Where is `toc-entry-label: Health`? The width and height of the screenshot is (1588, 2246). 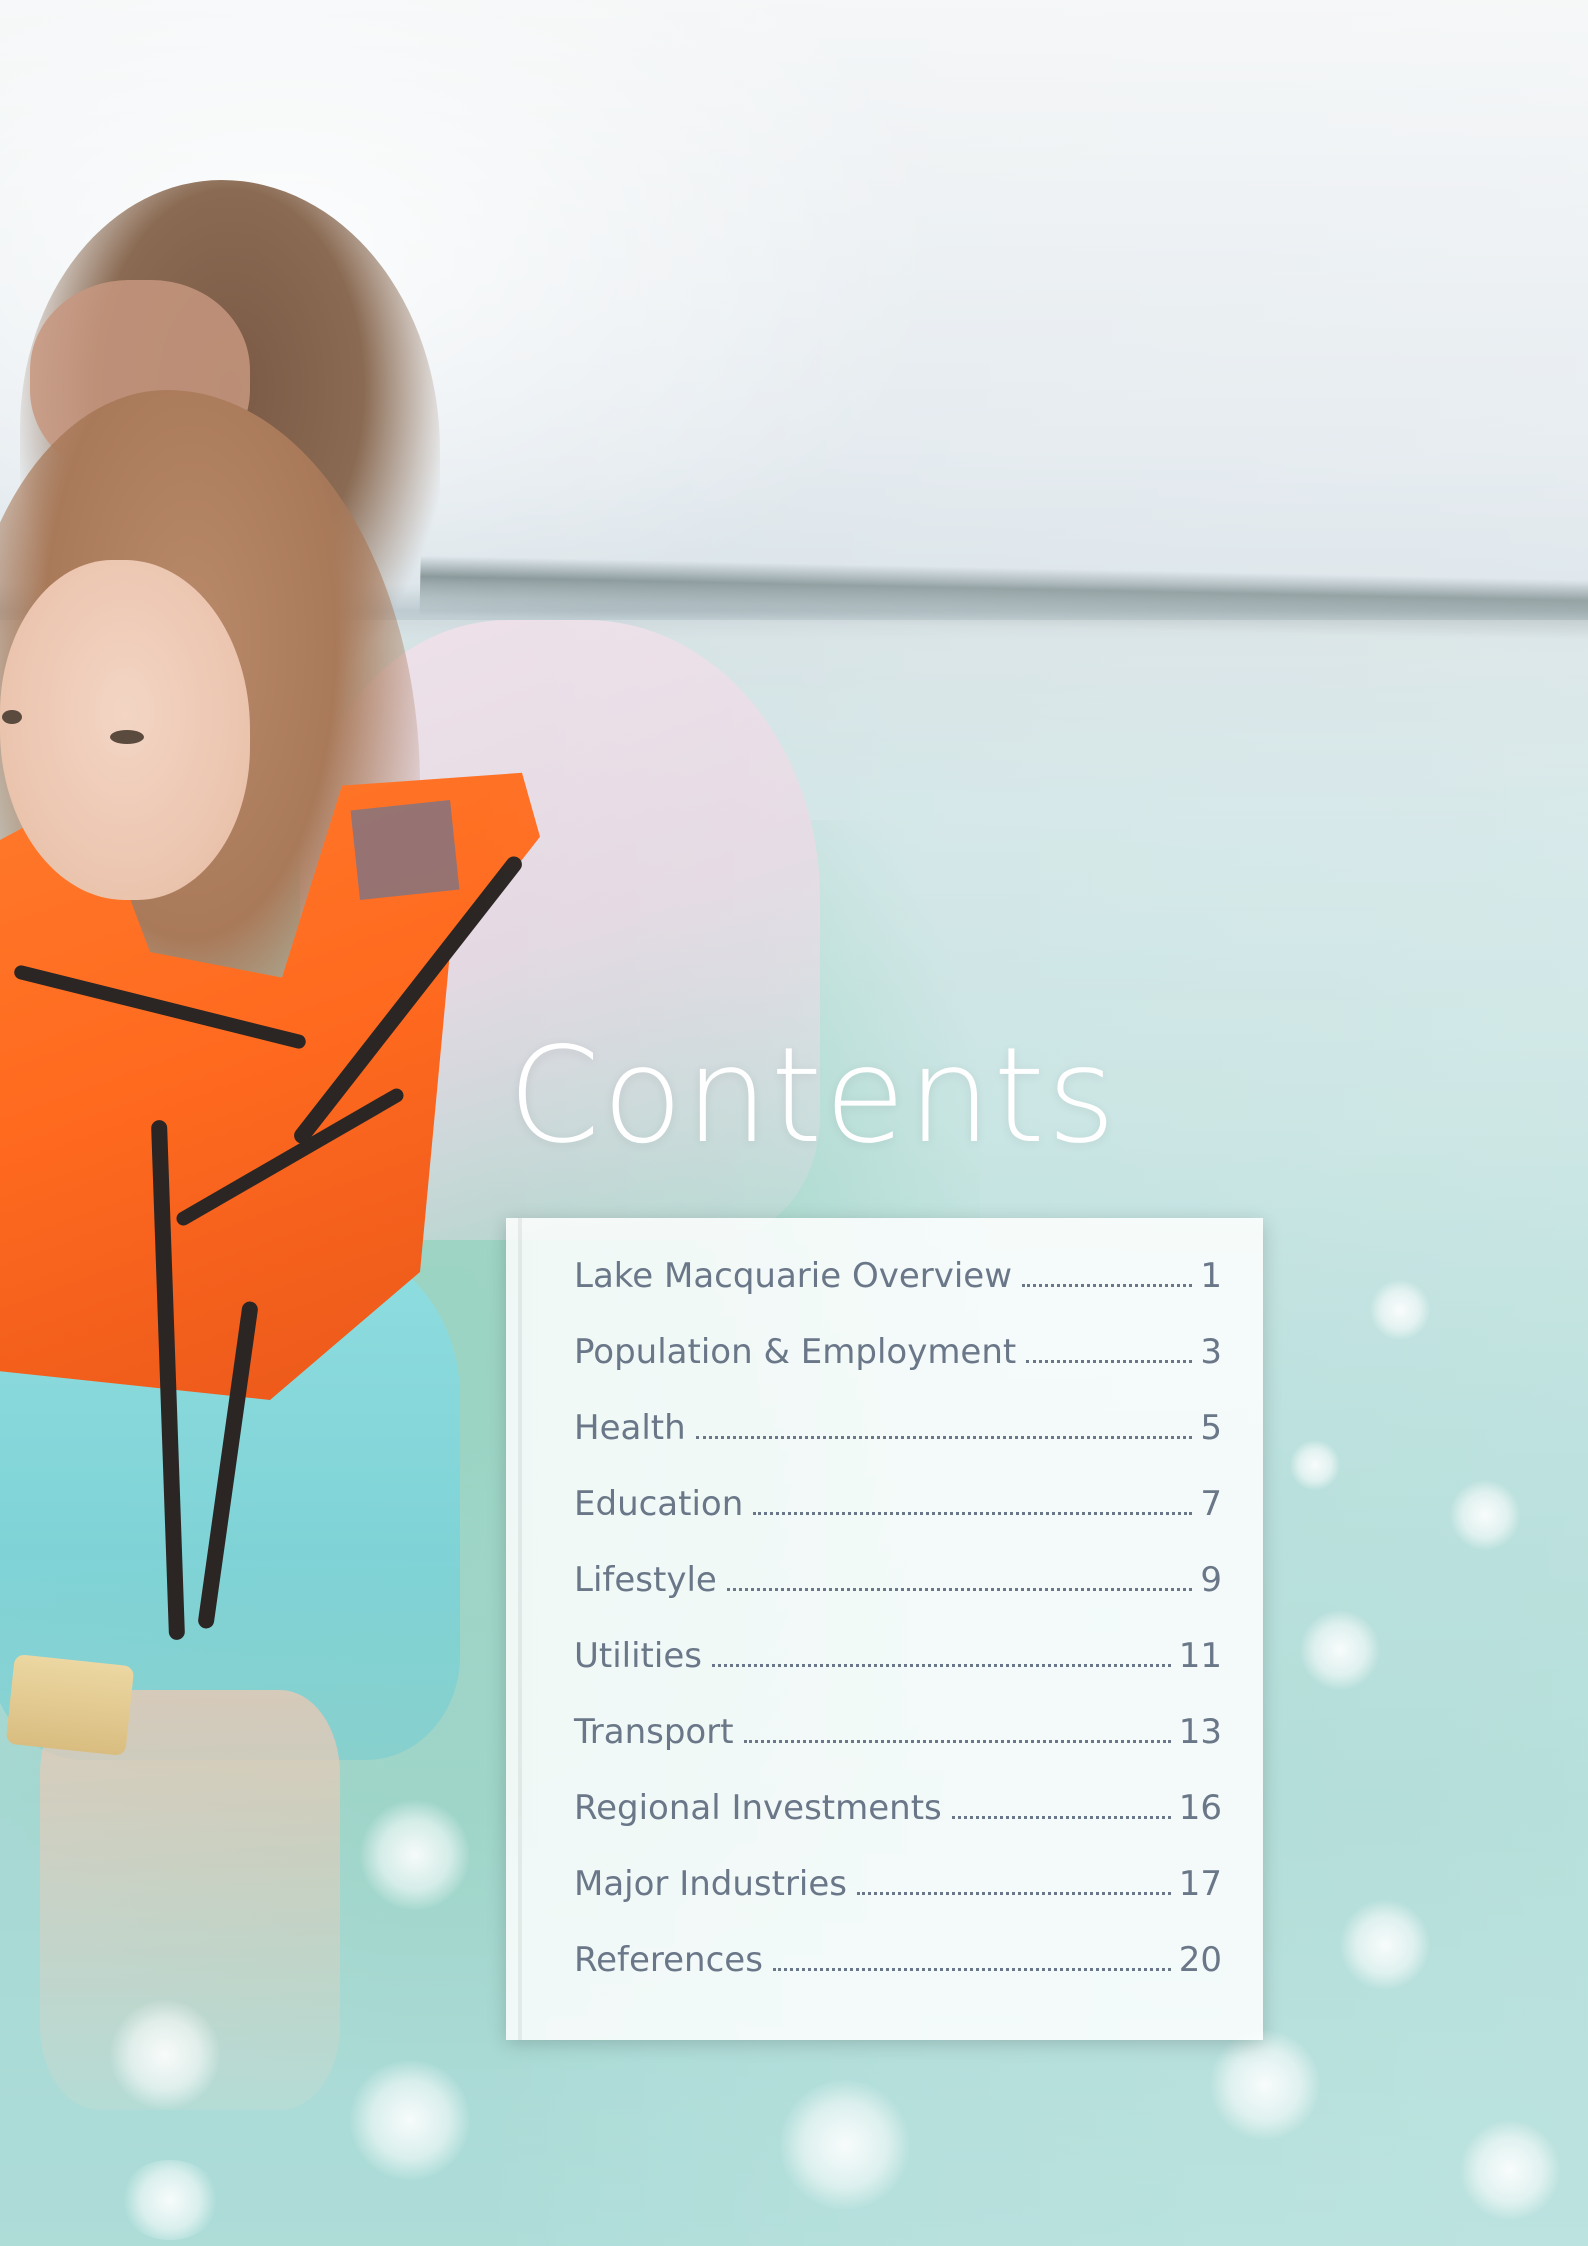 toc-entry-label: Health is located at coordinates (630, 1428).